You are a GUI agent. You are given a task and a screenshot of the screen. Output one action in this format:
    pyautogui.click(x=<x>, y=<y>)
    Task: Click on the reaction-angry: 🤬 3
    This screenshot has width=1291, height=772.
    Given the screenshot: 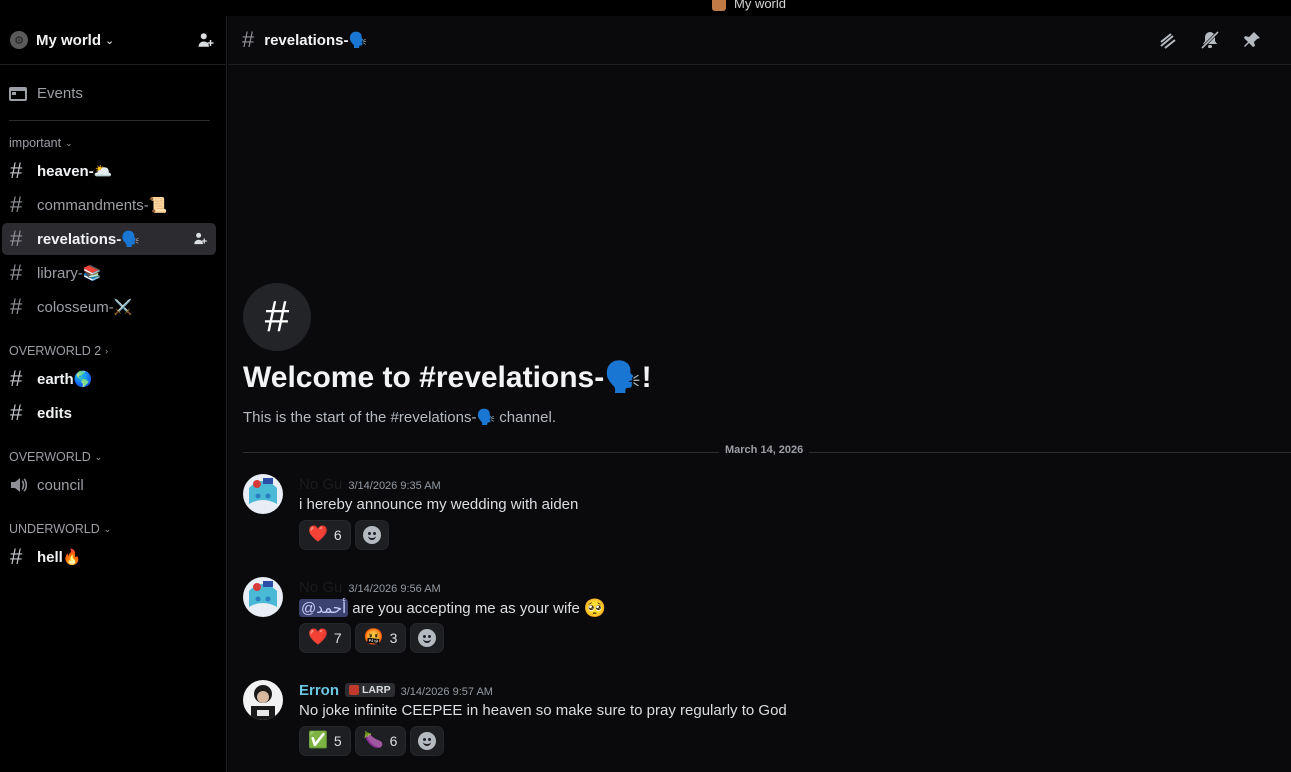 What is the action you would take?
    pyautogui.click(x=380, y=638)
    